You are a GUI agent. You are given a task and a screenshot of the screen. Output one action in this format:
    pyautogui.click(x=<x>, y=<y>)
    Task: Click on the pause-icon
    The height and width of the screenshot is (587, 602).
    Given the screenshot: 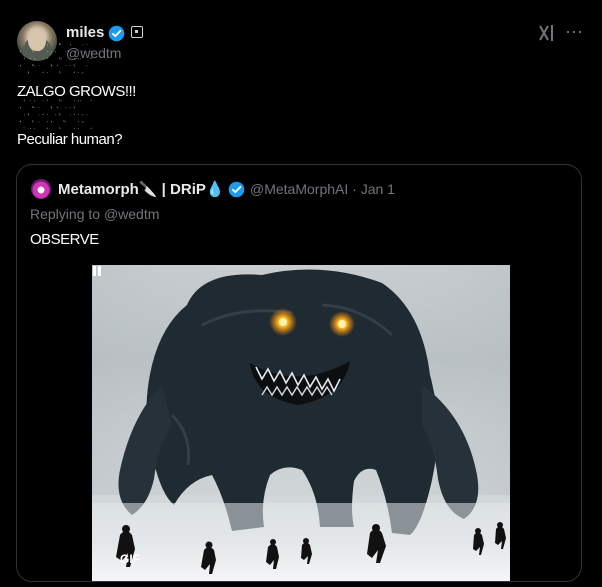 What is the action you would take?
    pyautogui.click(x=97, y=271)
    